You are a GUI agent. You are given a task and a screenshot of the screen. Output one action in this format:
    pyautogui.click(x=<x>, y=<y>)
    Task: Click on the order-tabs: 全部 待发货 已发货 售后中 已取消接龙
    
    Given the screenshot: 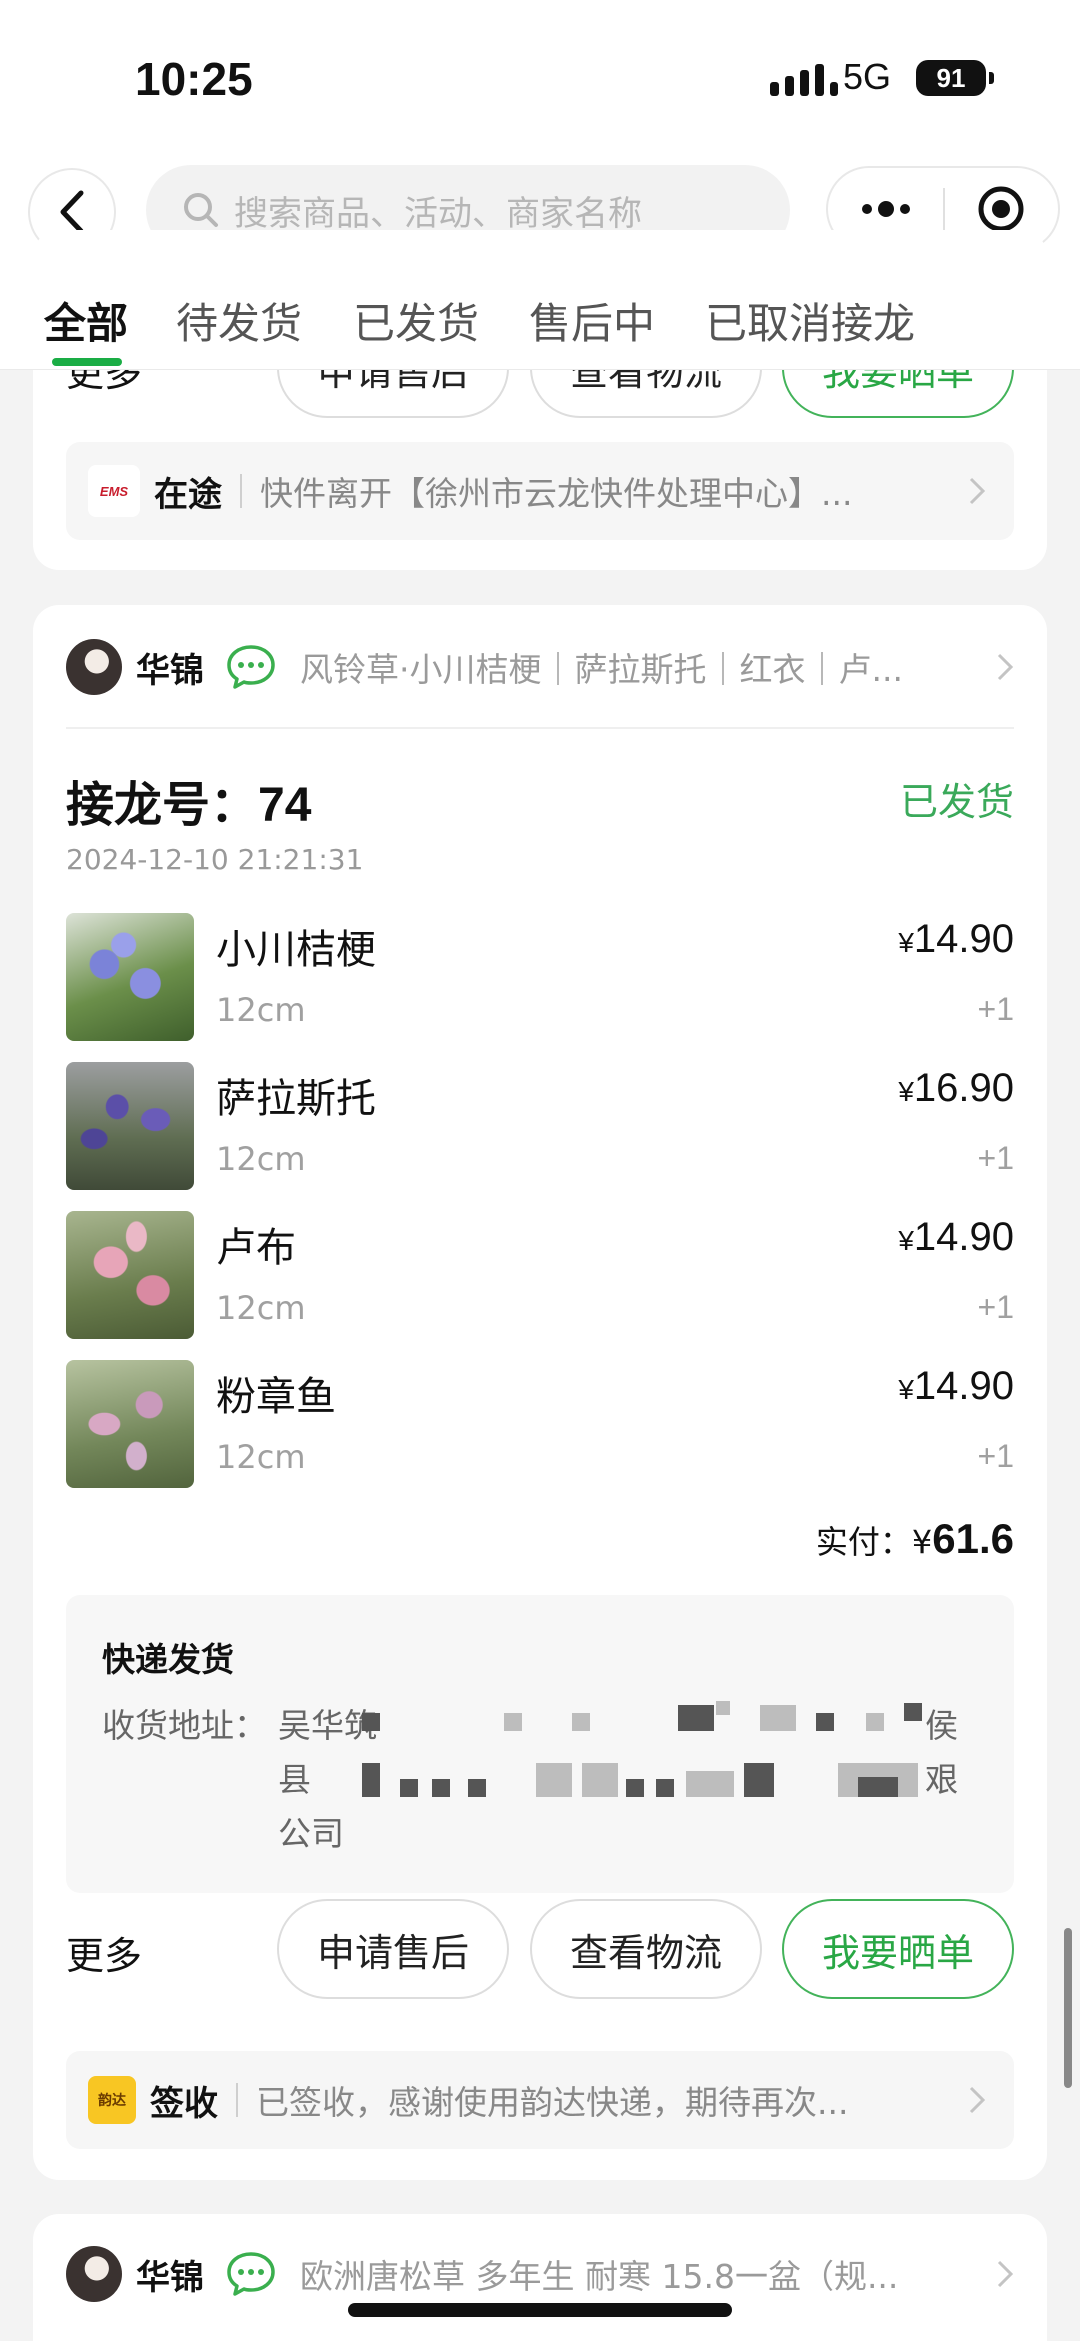 What is the action you would take?
    pyautogui.click(x=540, y=320)
    